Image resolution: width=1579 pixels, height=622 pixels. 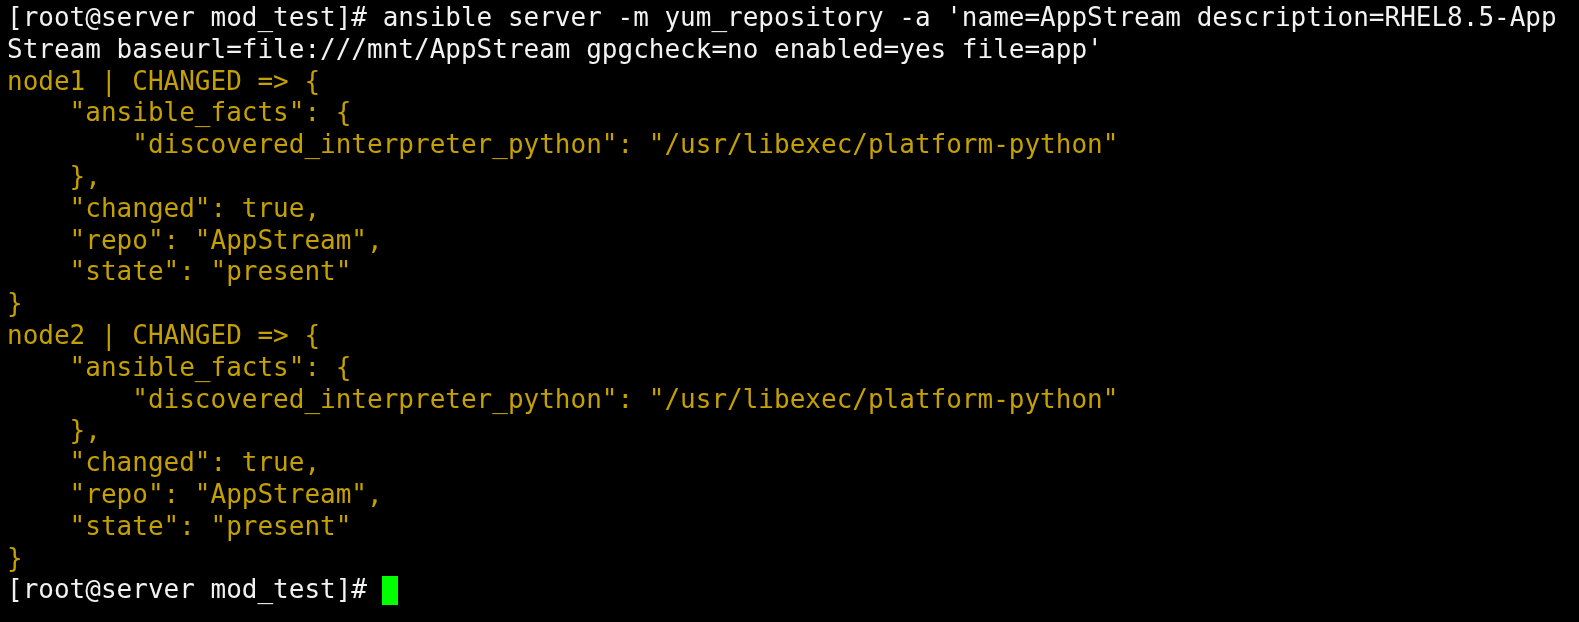 What do you see at coordinates (782, 33) in the screenshot?
I see `command-line: [root@server mod_test]# ansible server -m yum_repository -a 'name=AppStream description=RHEL8.5-AppStream baseurl=file:///mnt/AppStream gpgcheck=no enabled=yes file=app'` at bounding box center [782, 33].